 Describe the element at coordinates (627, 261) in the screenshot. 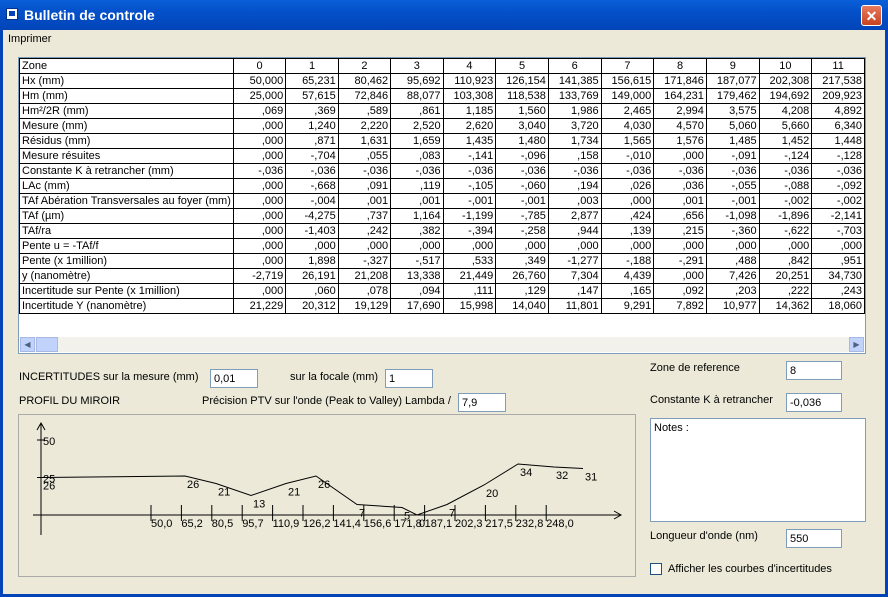

I see `grid-cell: -,188` at that location.